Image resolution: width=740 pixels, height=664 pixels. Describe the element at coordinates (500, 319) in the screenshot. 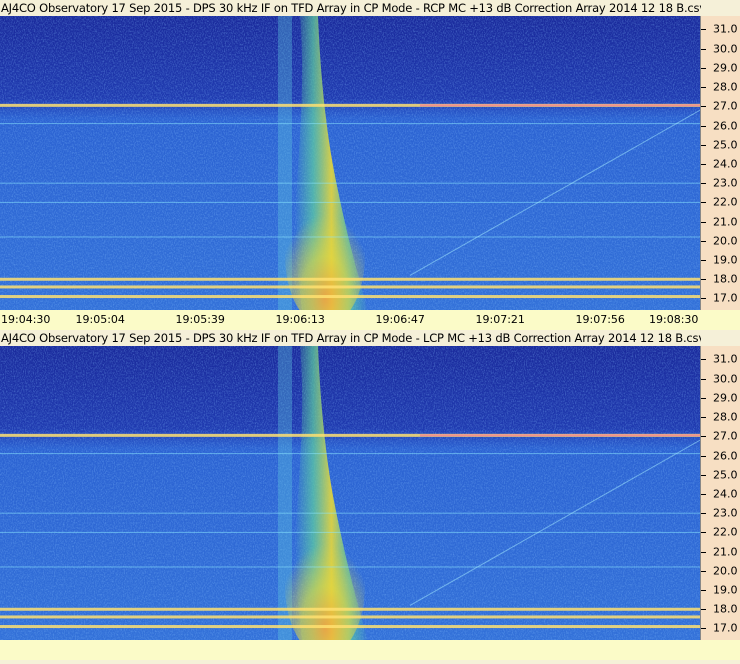

I see `time-tick-label: 19:07:21` at that location.